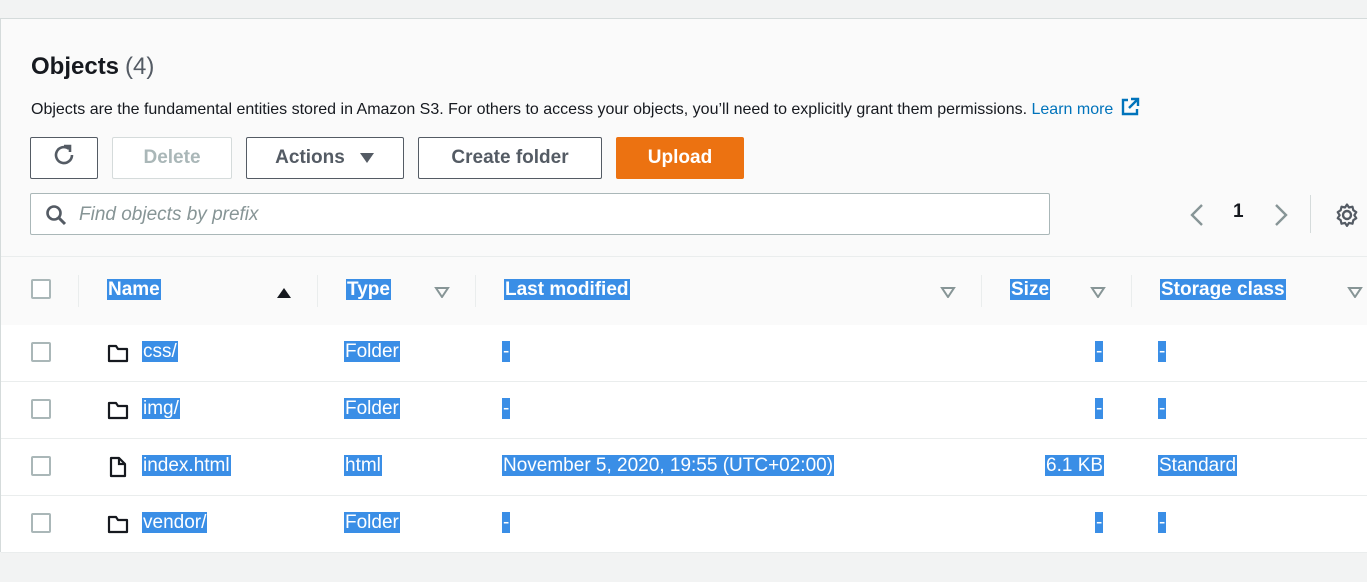 This screenshot has height=582, width=1367. What do you see at coordinates (1030, 290) in the screenshot?
I see `column-header-size: Size` at bounding box center [1030, 290].